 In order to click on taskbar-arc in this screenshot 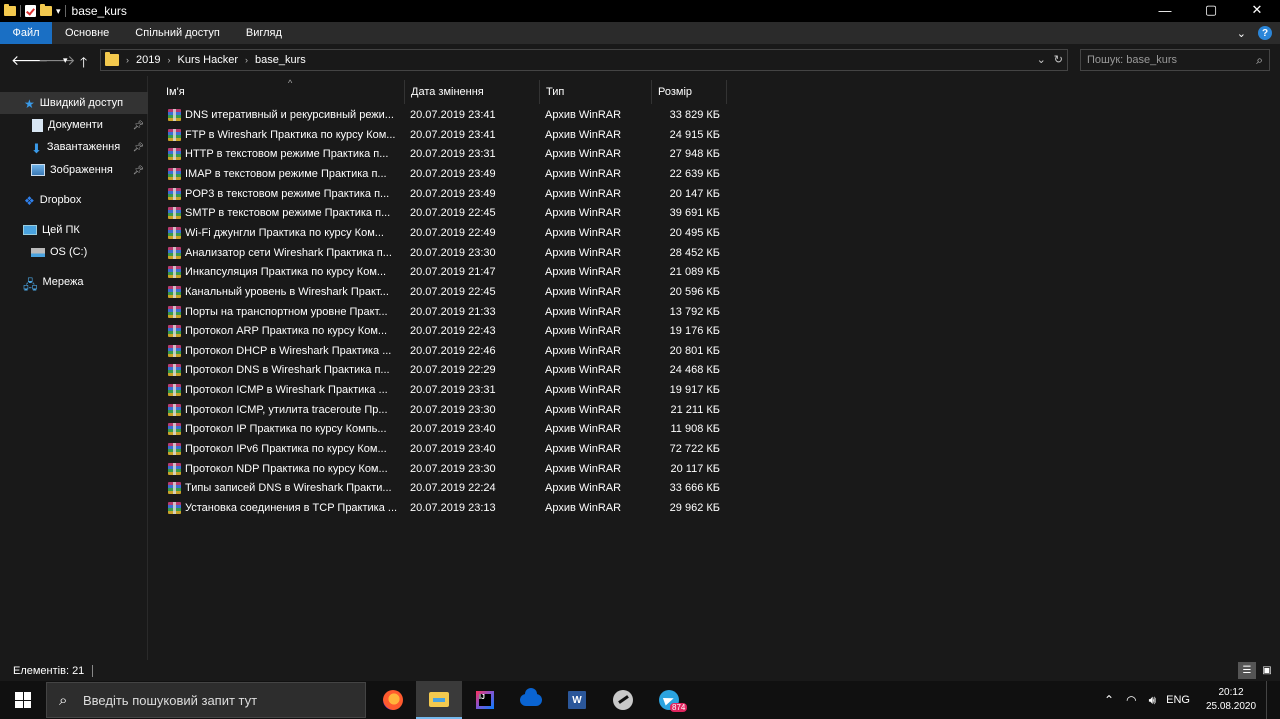, I will do `click(623, 700)`.